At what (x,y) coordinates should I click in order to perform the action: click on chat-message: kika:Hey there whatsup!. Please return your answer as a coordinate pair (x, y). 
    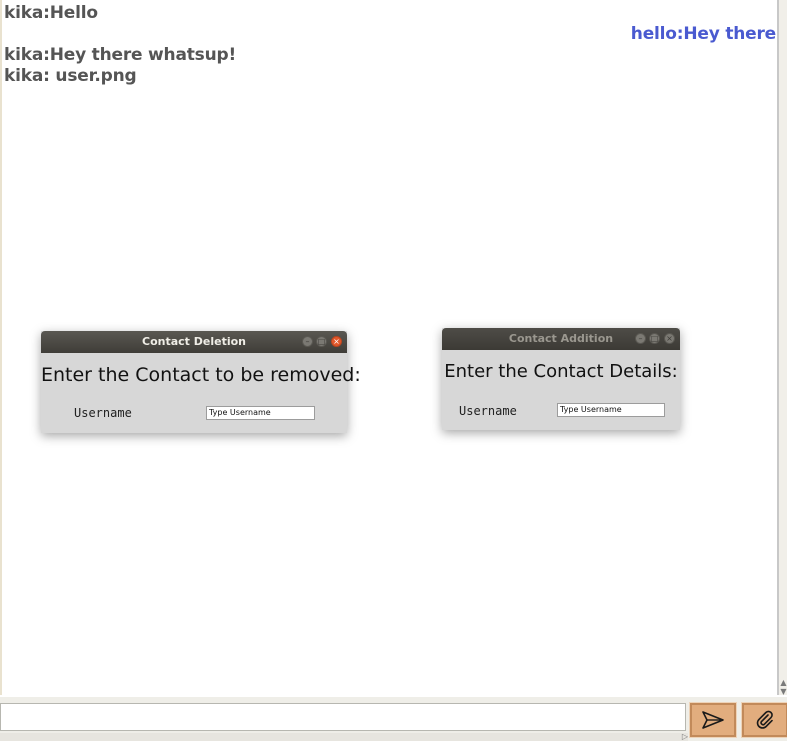
    Looking at the image, I should click on (120, 55).